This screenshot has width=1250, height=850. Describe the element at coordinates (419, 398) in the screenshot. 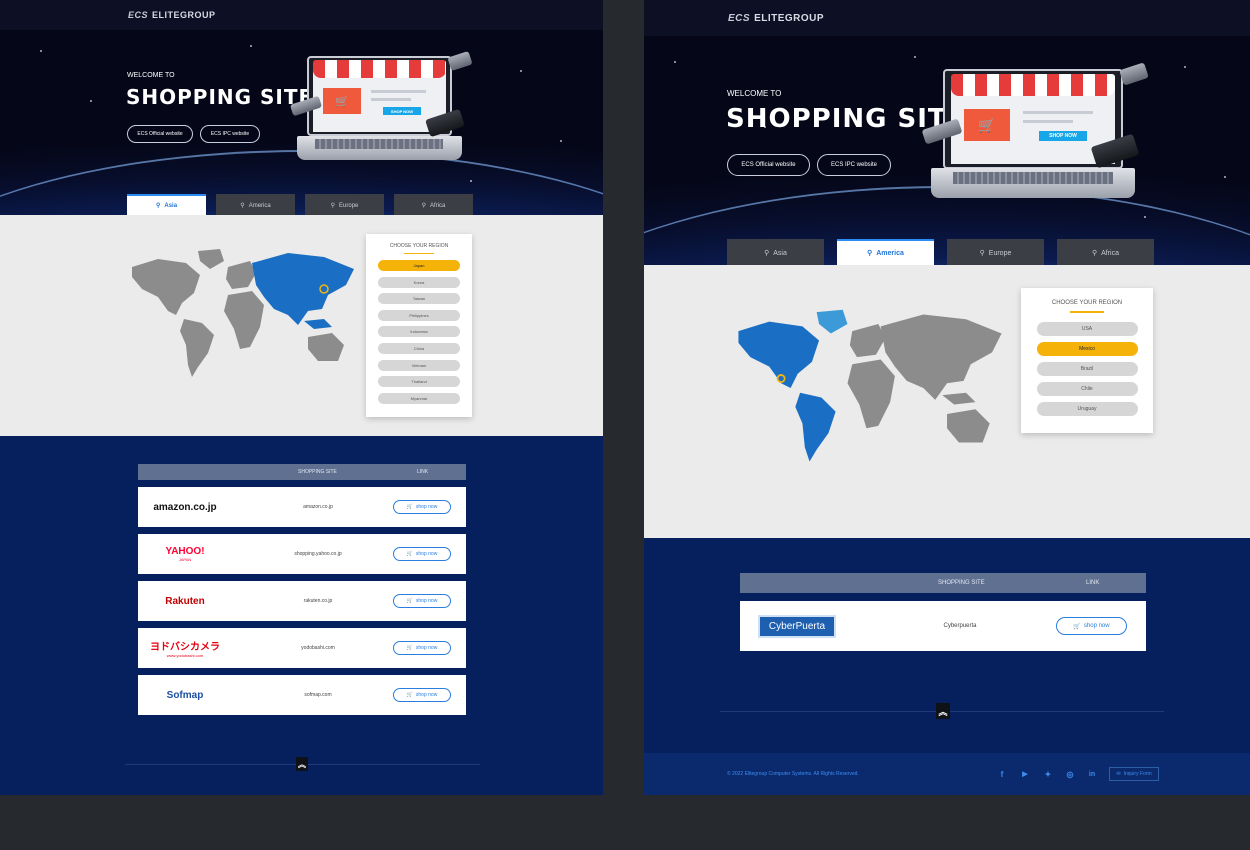

I see `region-pill-myanmar: Myanmar` at that location.